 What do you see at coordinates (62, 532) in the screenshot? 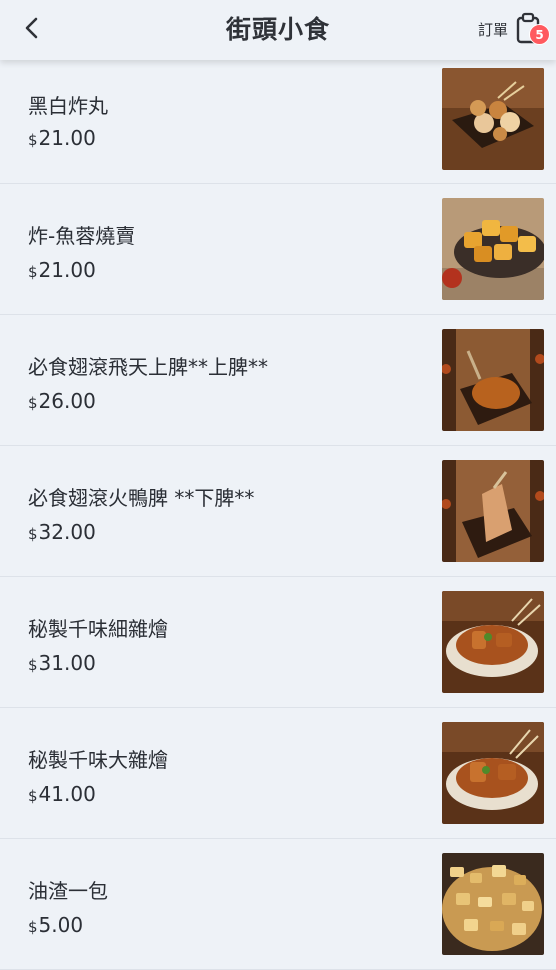
I see `item-price: $32.00` at bounding box center [62, 532].